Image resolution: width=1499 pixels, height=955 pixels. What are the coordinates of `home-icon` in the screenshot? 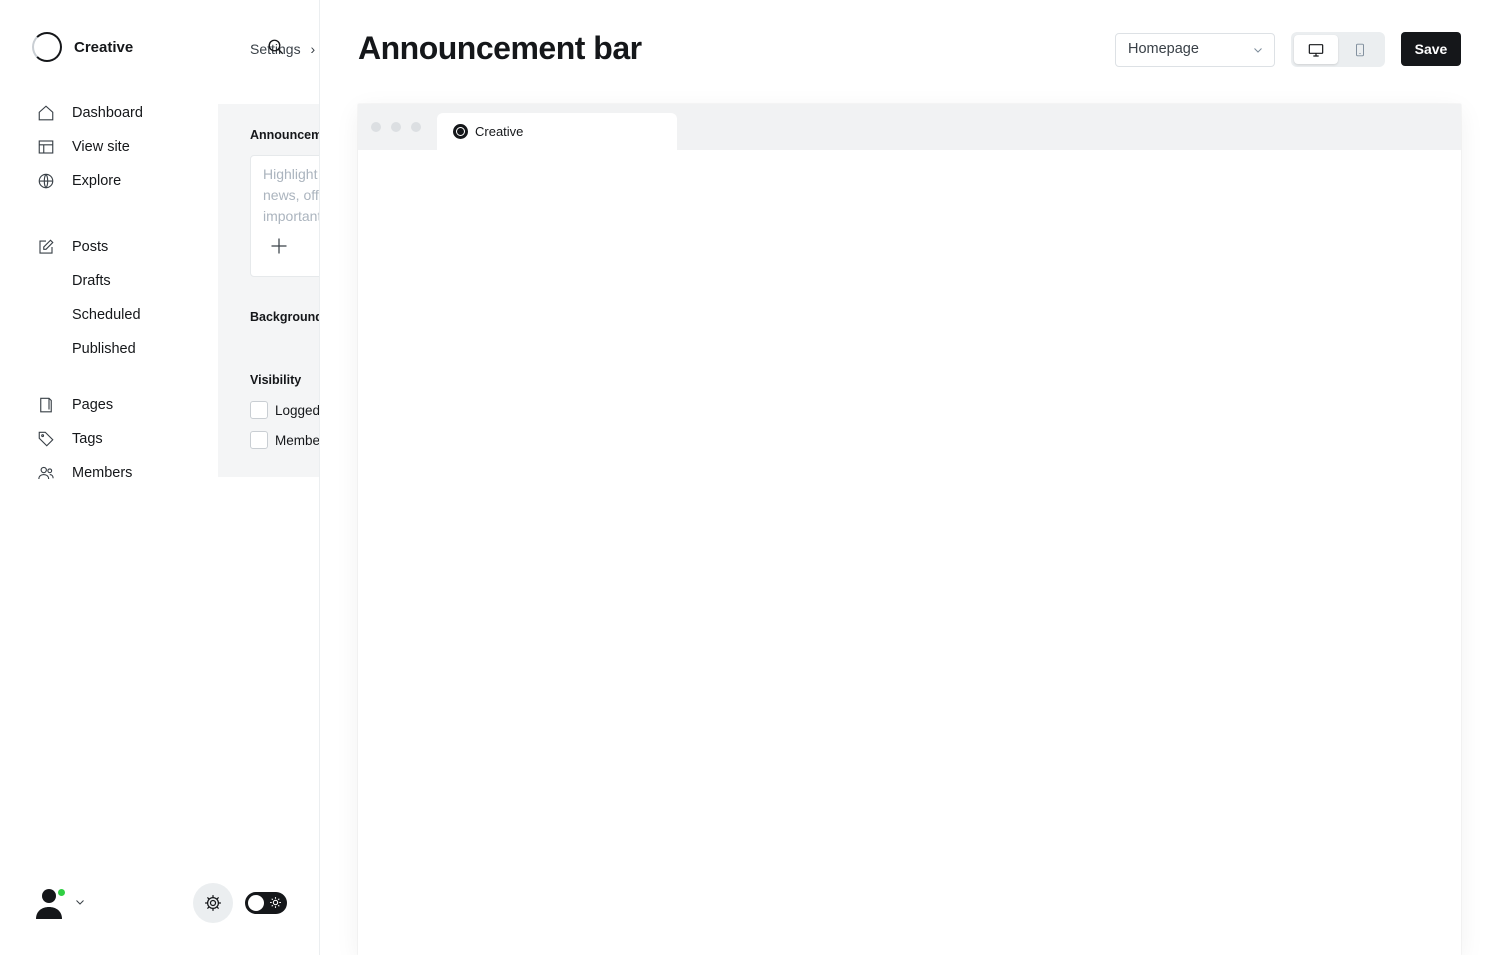 It's located at (46, 113).